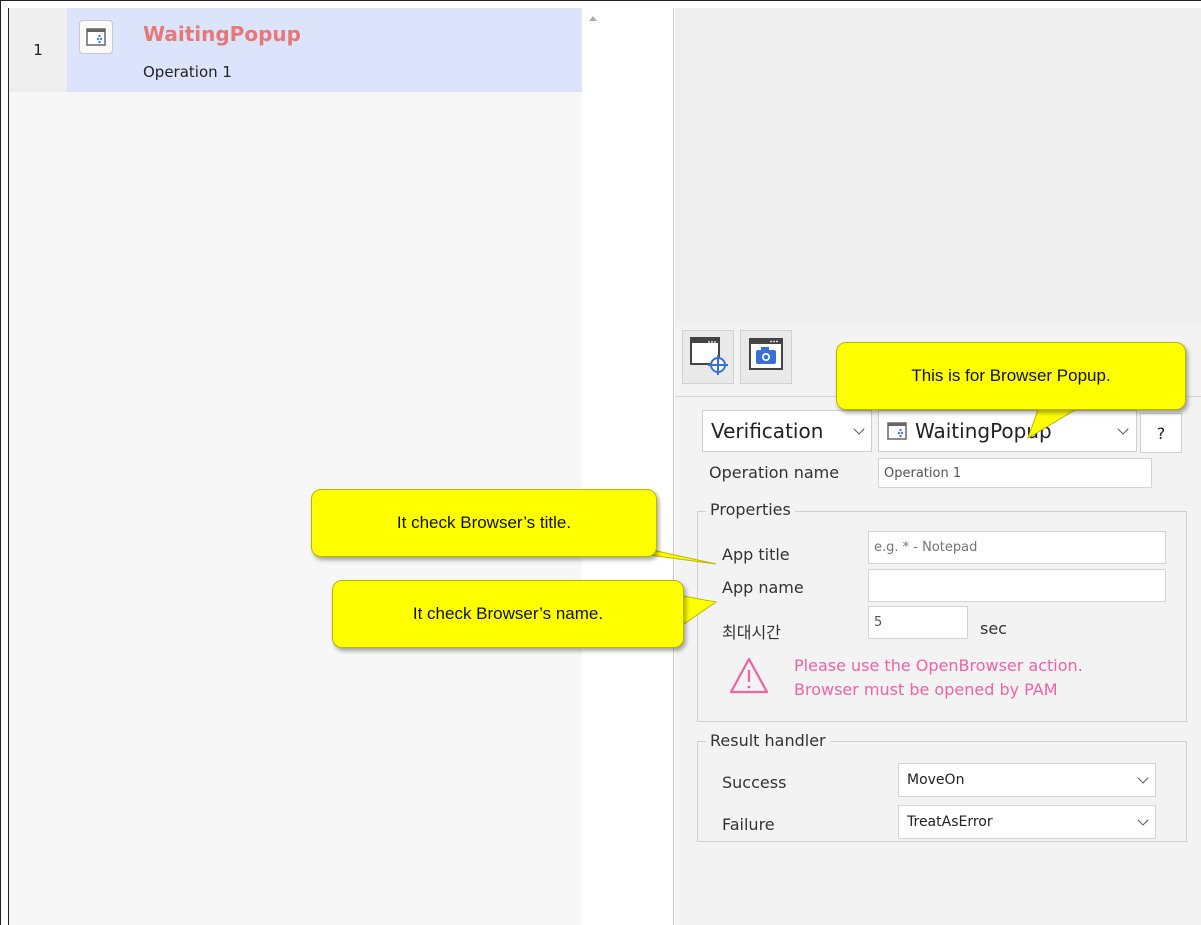  I want to click on callout-browser-popup-text: This is for Browser Popup., so click(1011, 375).